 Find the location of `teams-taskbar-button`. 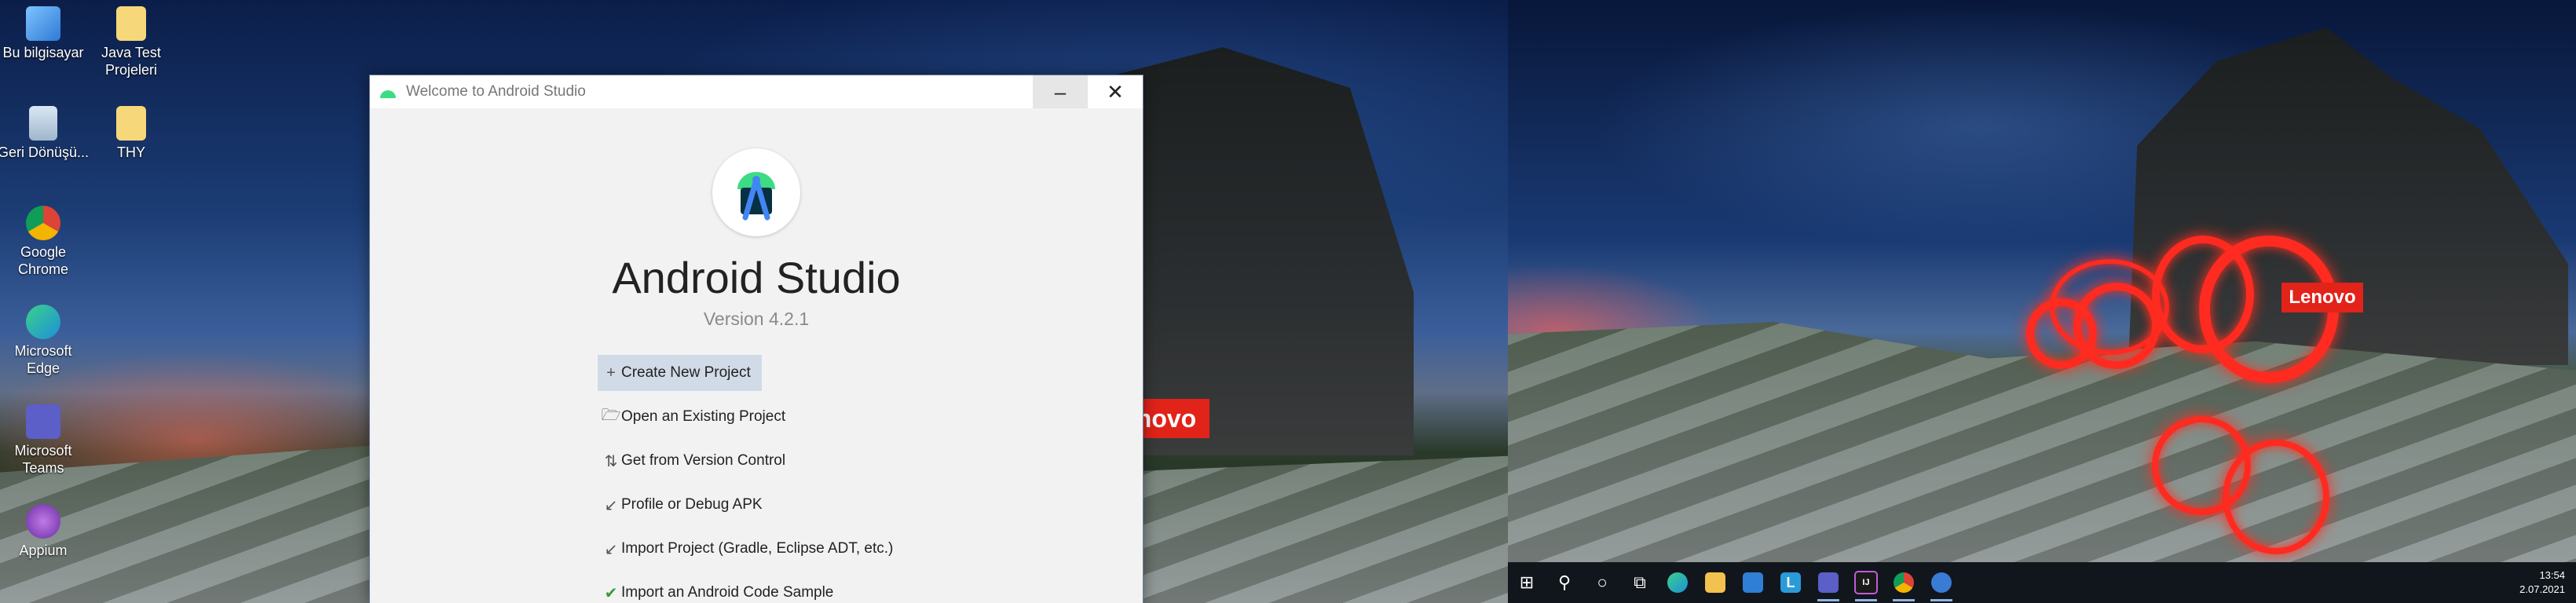

teams-taskbar-button is located at coordinates (1828, 582).